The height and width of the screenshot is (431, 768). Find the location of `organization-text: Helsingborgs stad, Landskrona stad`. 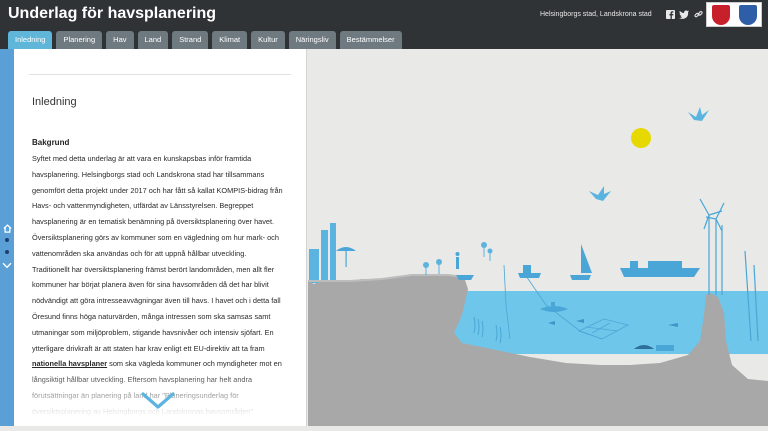

organization-text: Helsingborgs stad, Landskrona stad is located at coordinates (596, 14).